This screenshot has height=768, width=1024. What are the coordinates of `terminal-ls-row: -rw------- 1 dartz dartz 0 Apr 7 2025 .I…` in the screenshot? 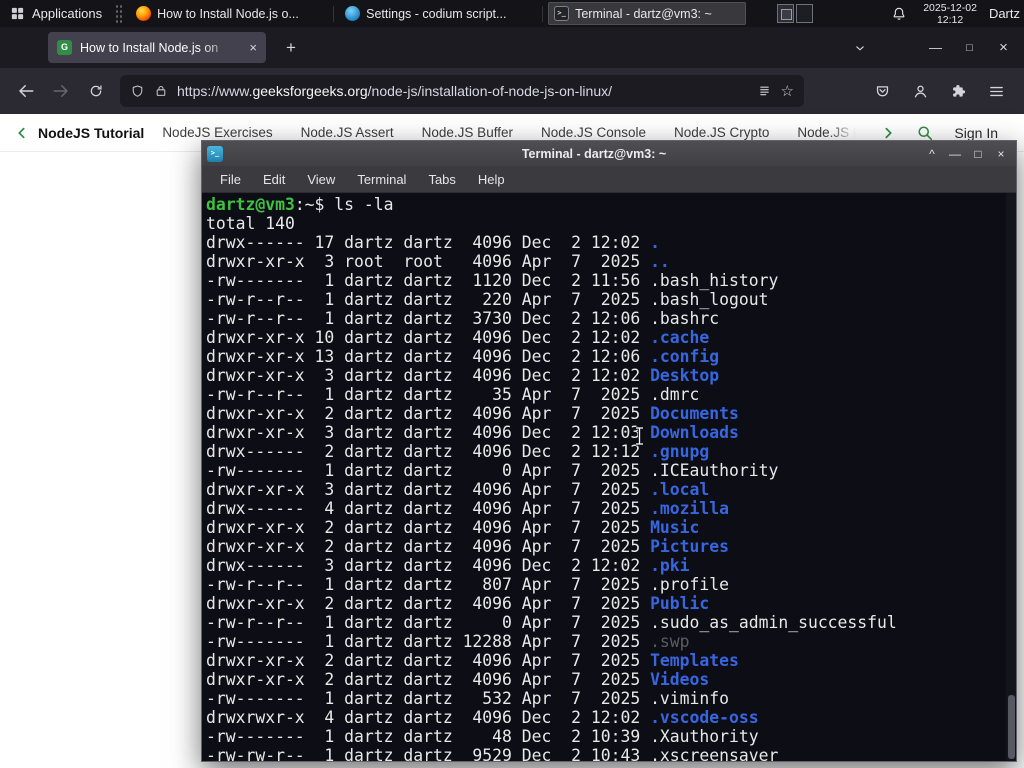 It's located at (551, 470).